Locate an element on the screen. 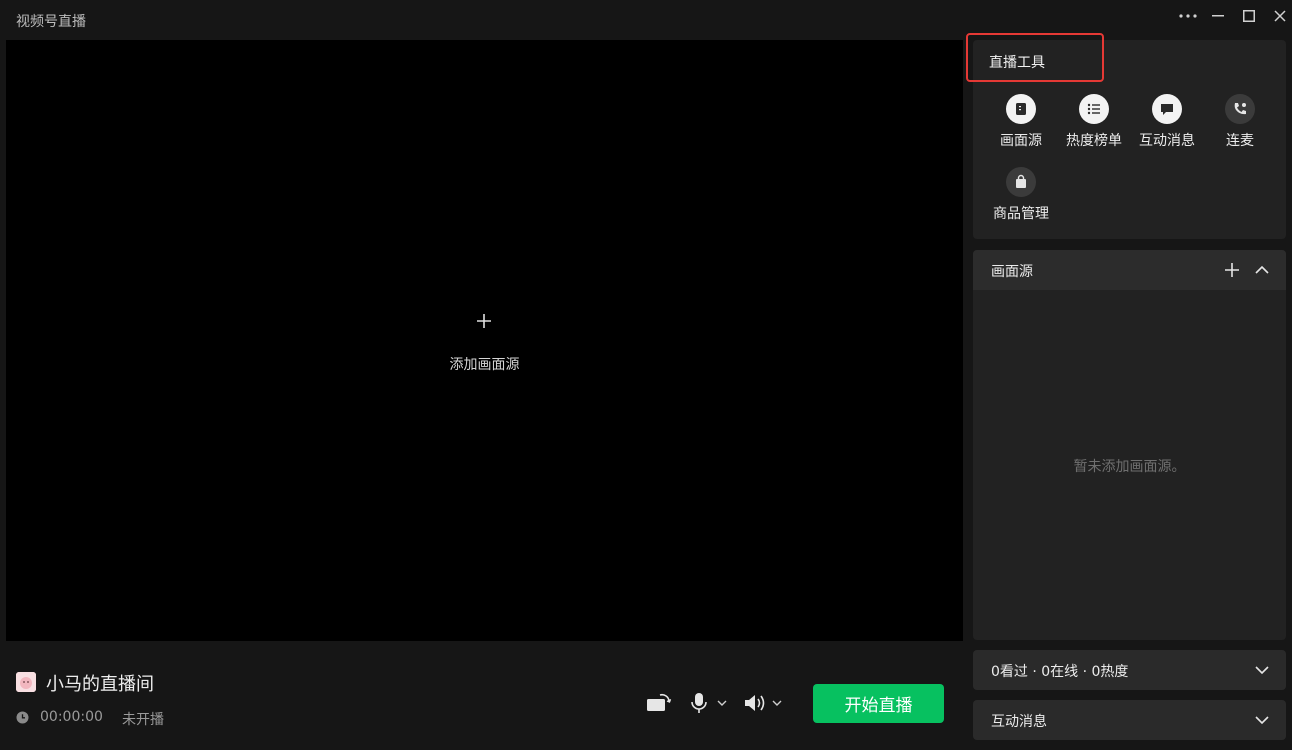 This screenshot has height=750, width=1292. tool-label: 连麦 is located at coordinates (1240, 141).